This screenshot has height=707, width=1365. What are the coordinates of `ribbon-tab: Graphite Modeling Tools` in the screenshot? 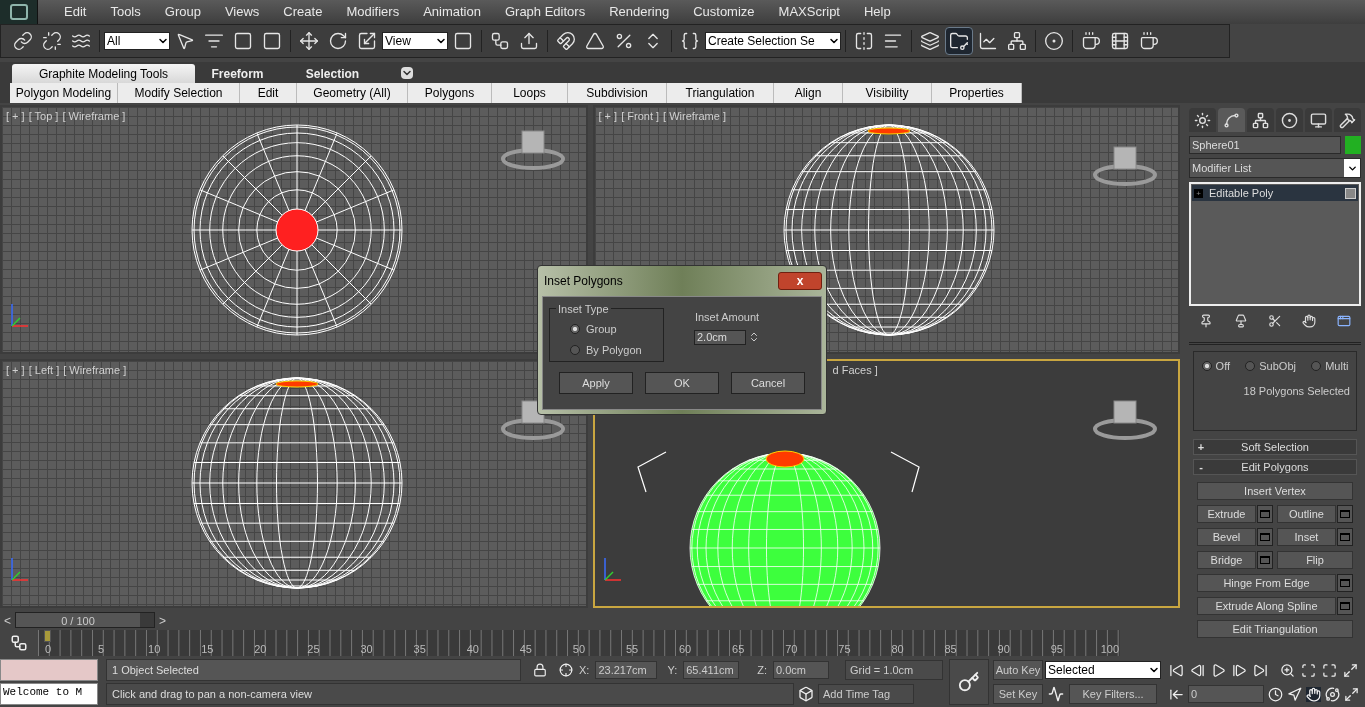 It's located at (103, 73).